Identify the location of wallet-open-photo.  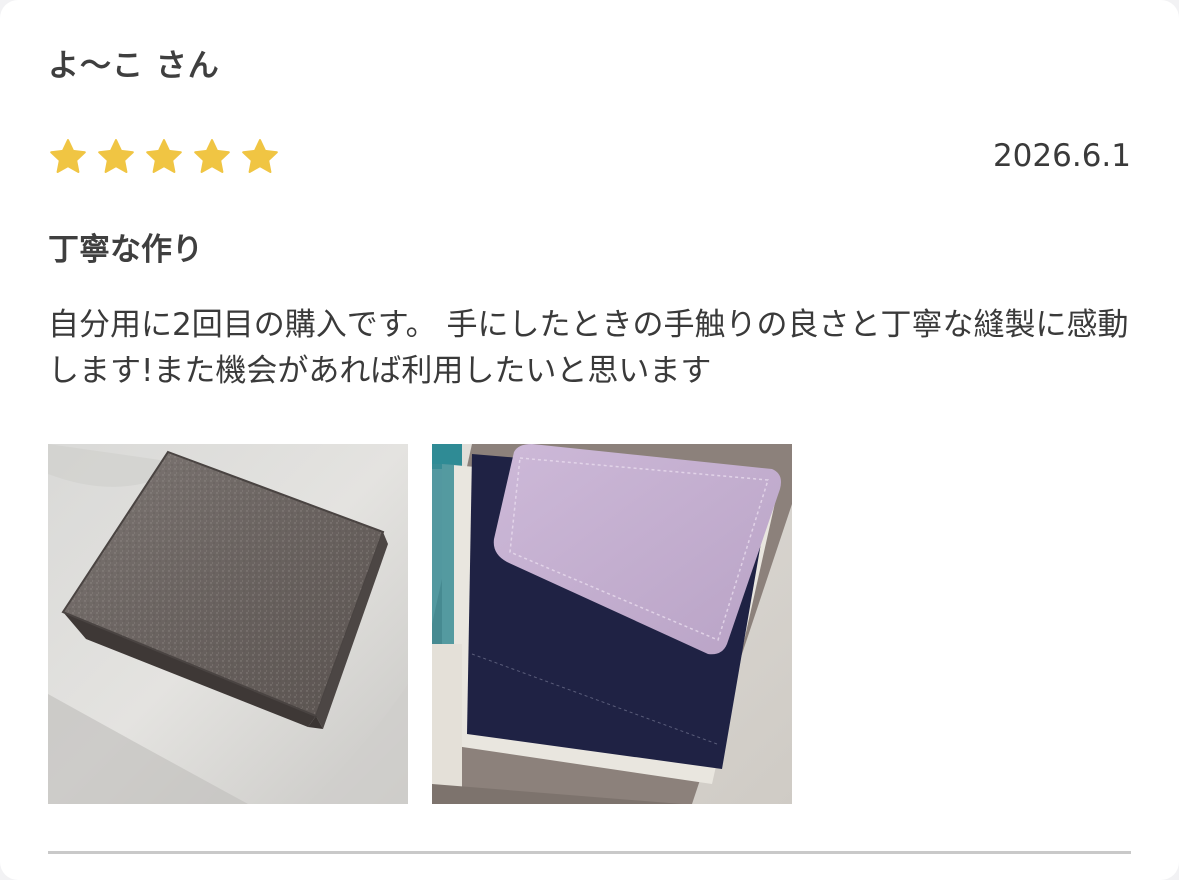
(612, 624).